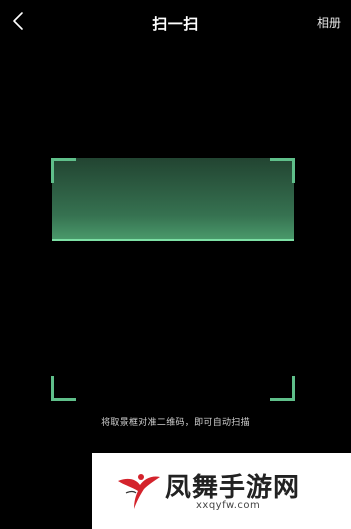 The height and width of the screenshot is (529, 351). What do you see at coordinates (282, 170) in the screenshot?
I see `scan-corner-top-right` at bounding box center [282, 170].